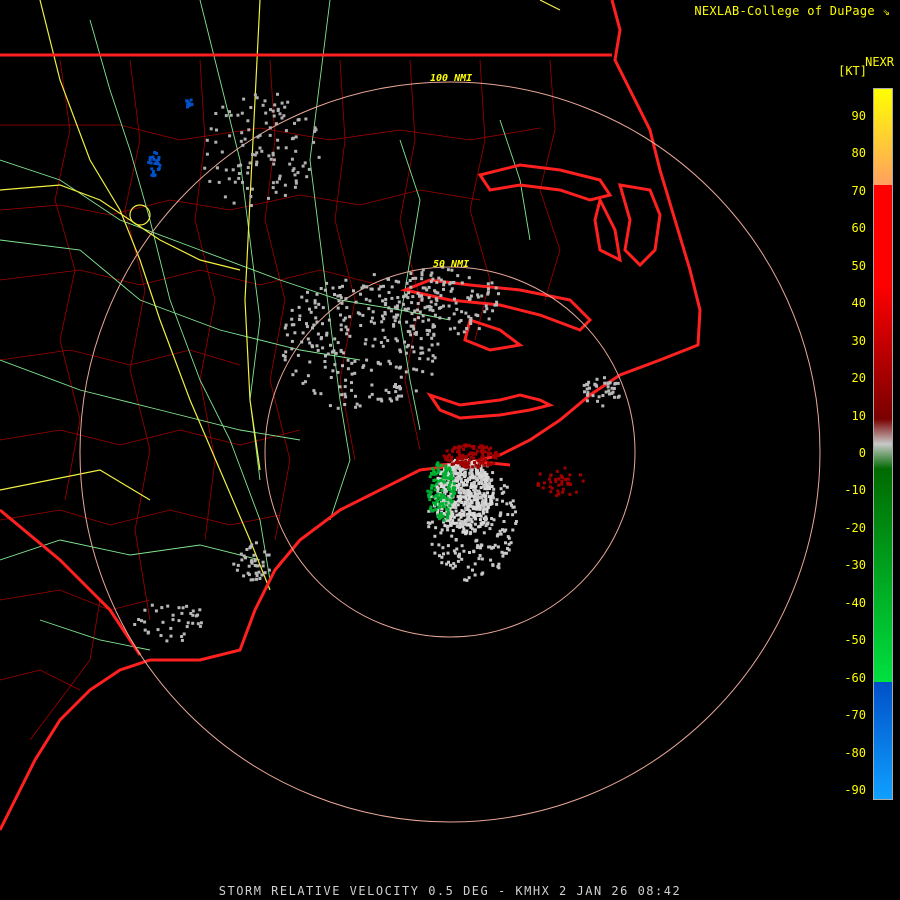  What do you see at coordinates (601, 392) in the screenshot?
I see `echo-outer-banks-gray` at bounding box center [601, 392].